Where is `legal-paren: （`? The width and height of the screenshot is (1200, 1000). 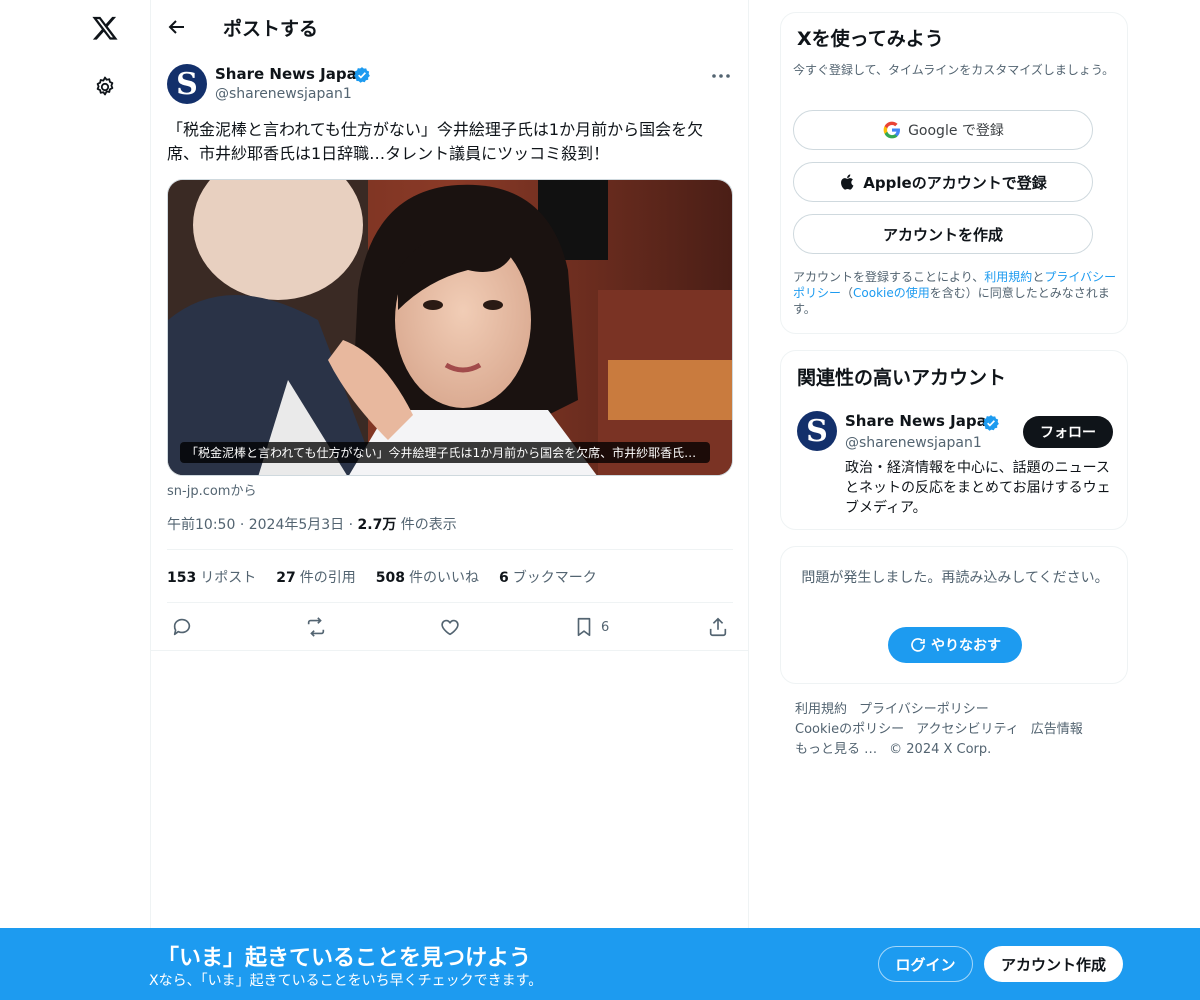 legal-paren: （ is located at coordinates (847, 293).